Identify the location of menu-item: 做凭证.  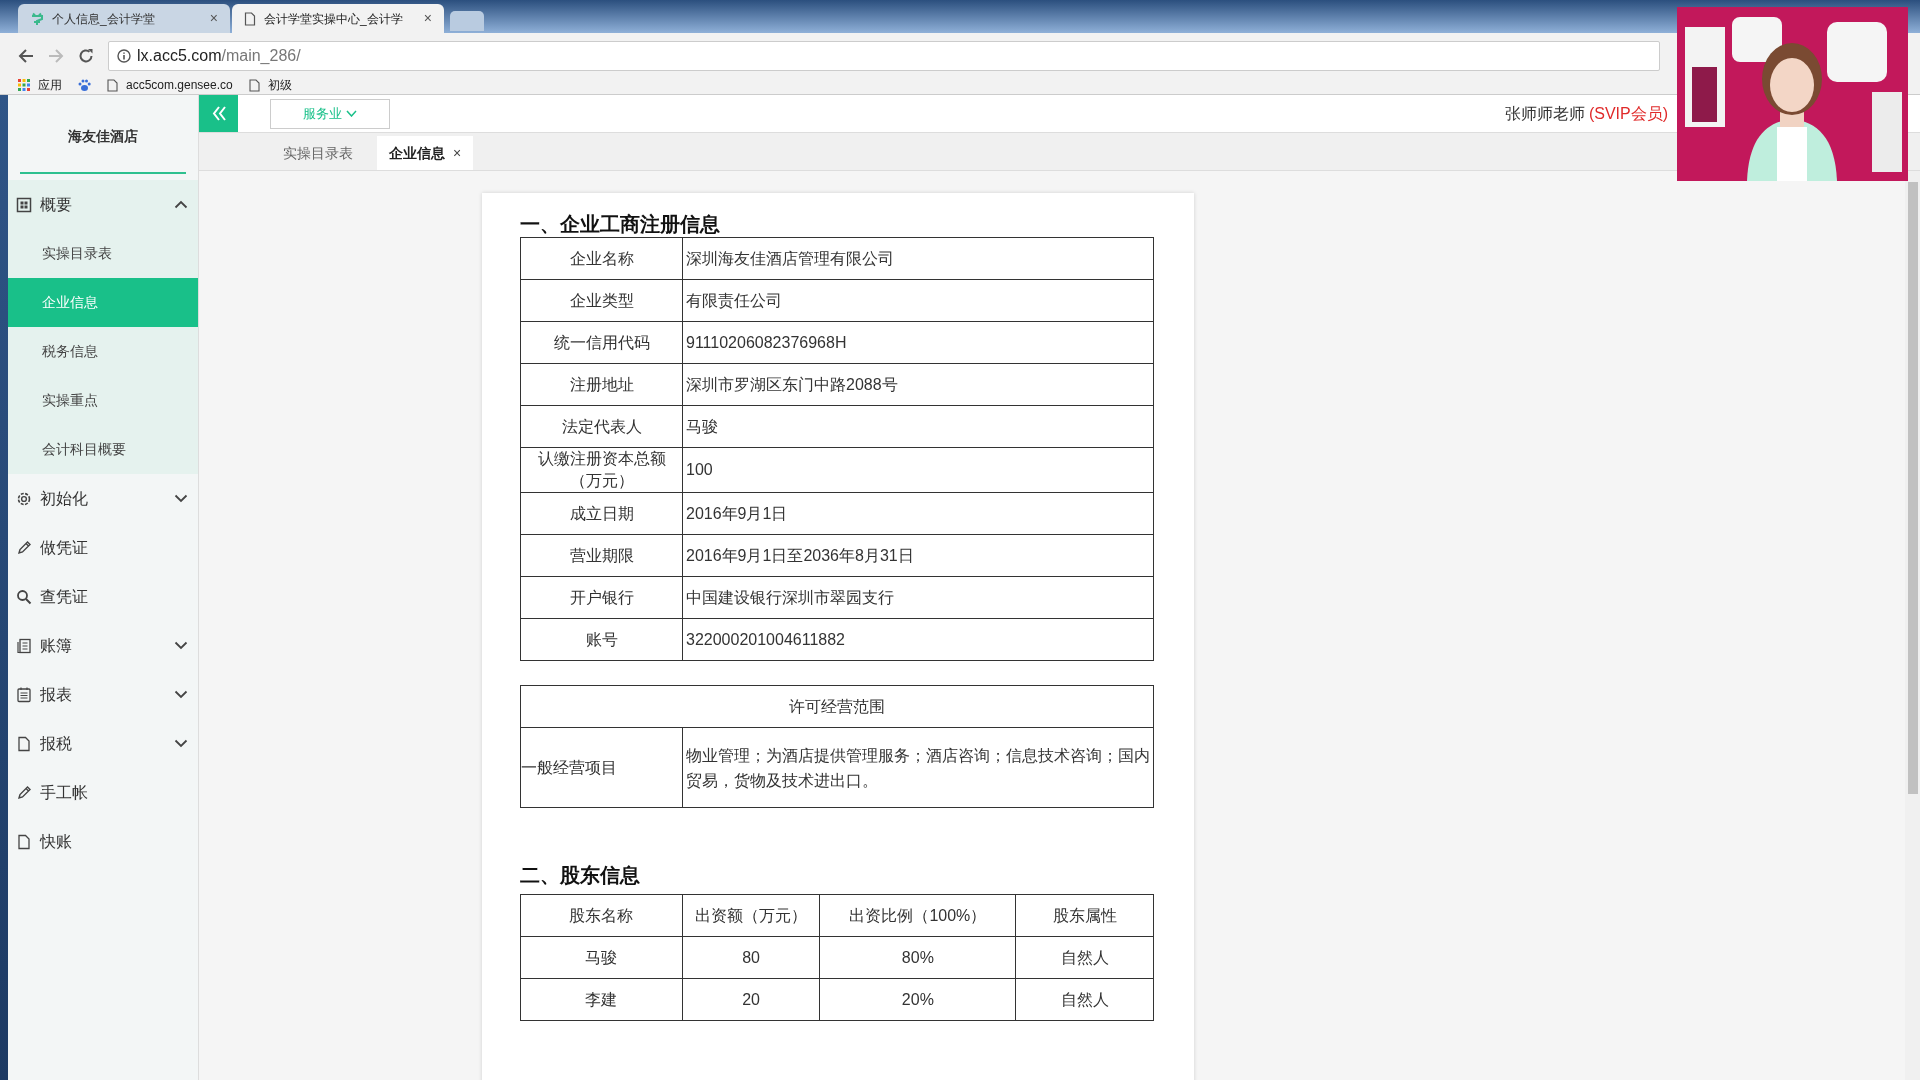
(103, 547).